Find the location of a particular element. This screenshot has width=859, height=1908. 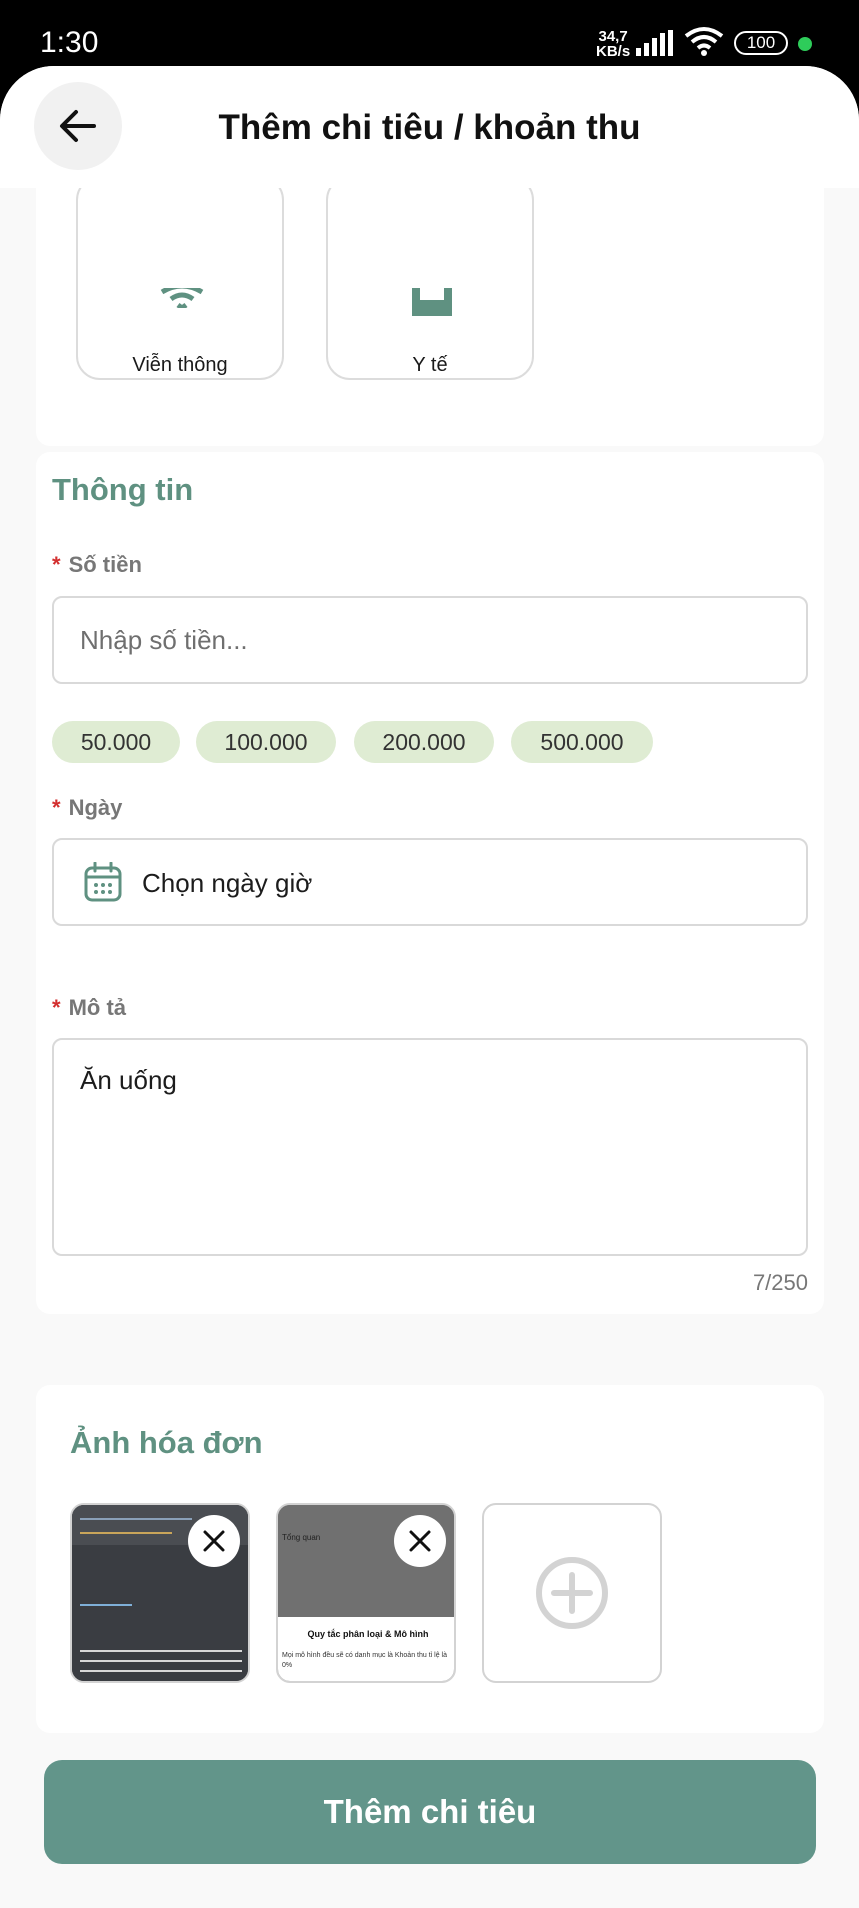

page-title: Thêm chi tiêu / khoản thu is located at coordinates (429, 127).